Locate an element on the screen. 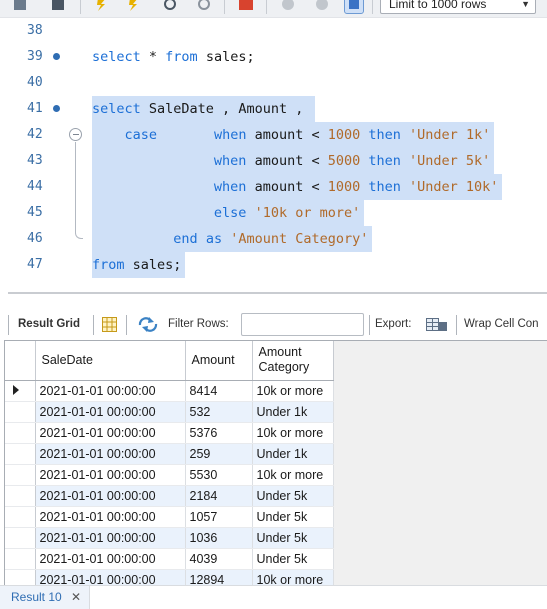 This screenshot has width=547, height=609. table-row: 2021-01-01 00:00:00 5376 10k or more is located at coordinates (169, 433).